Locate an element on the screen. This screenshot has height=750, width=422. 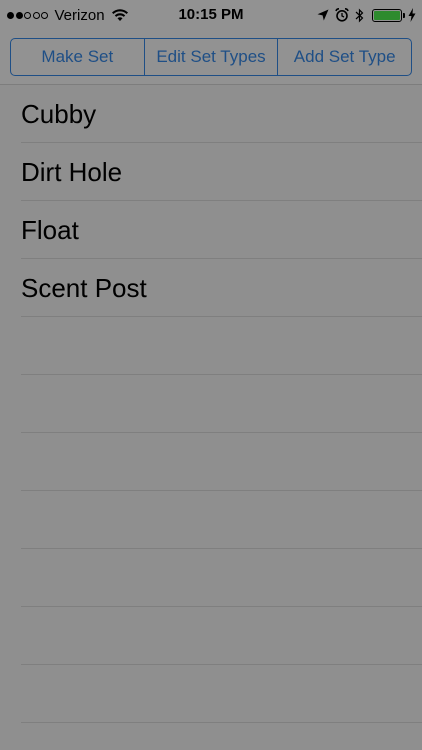
battery-cap is located at coordinates (404, 15).